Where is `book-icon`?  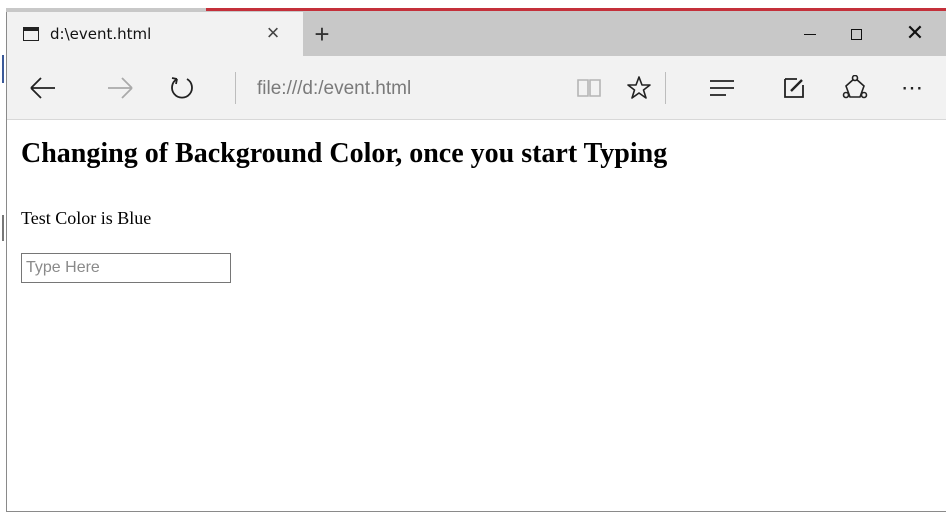
book-icon is located at coordinates (589, 88).